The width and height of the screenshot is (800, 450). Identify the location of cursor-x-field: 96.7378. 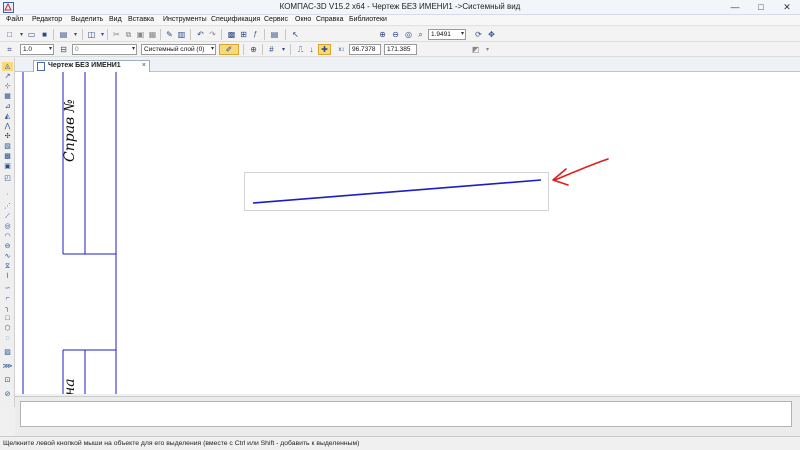
(365, 49).